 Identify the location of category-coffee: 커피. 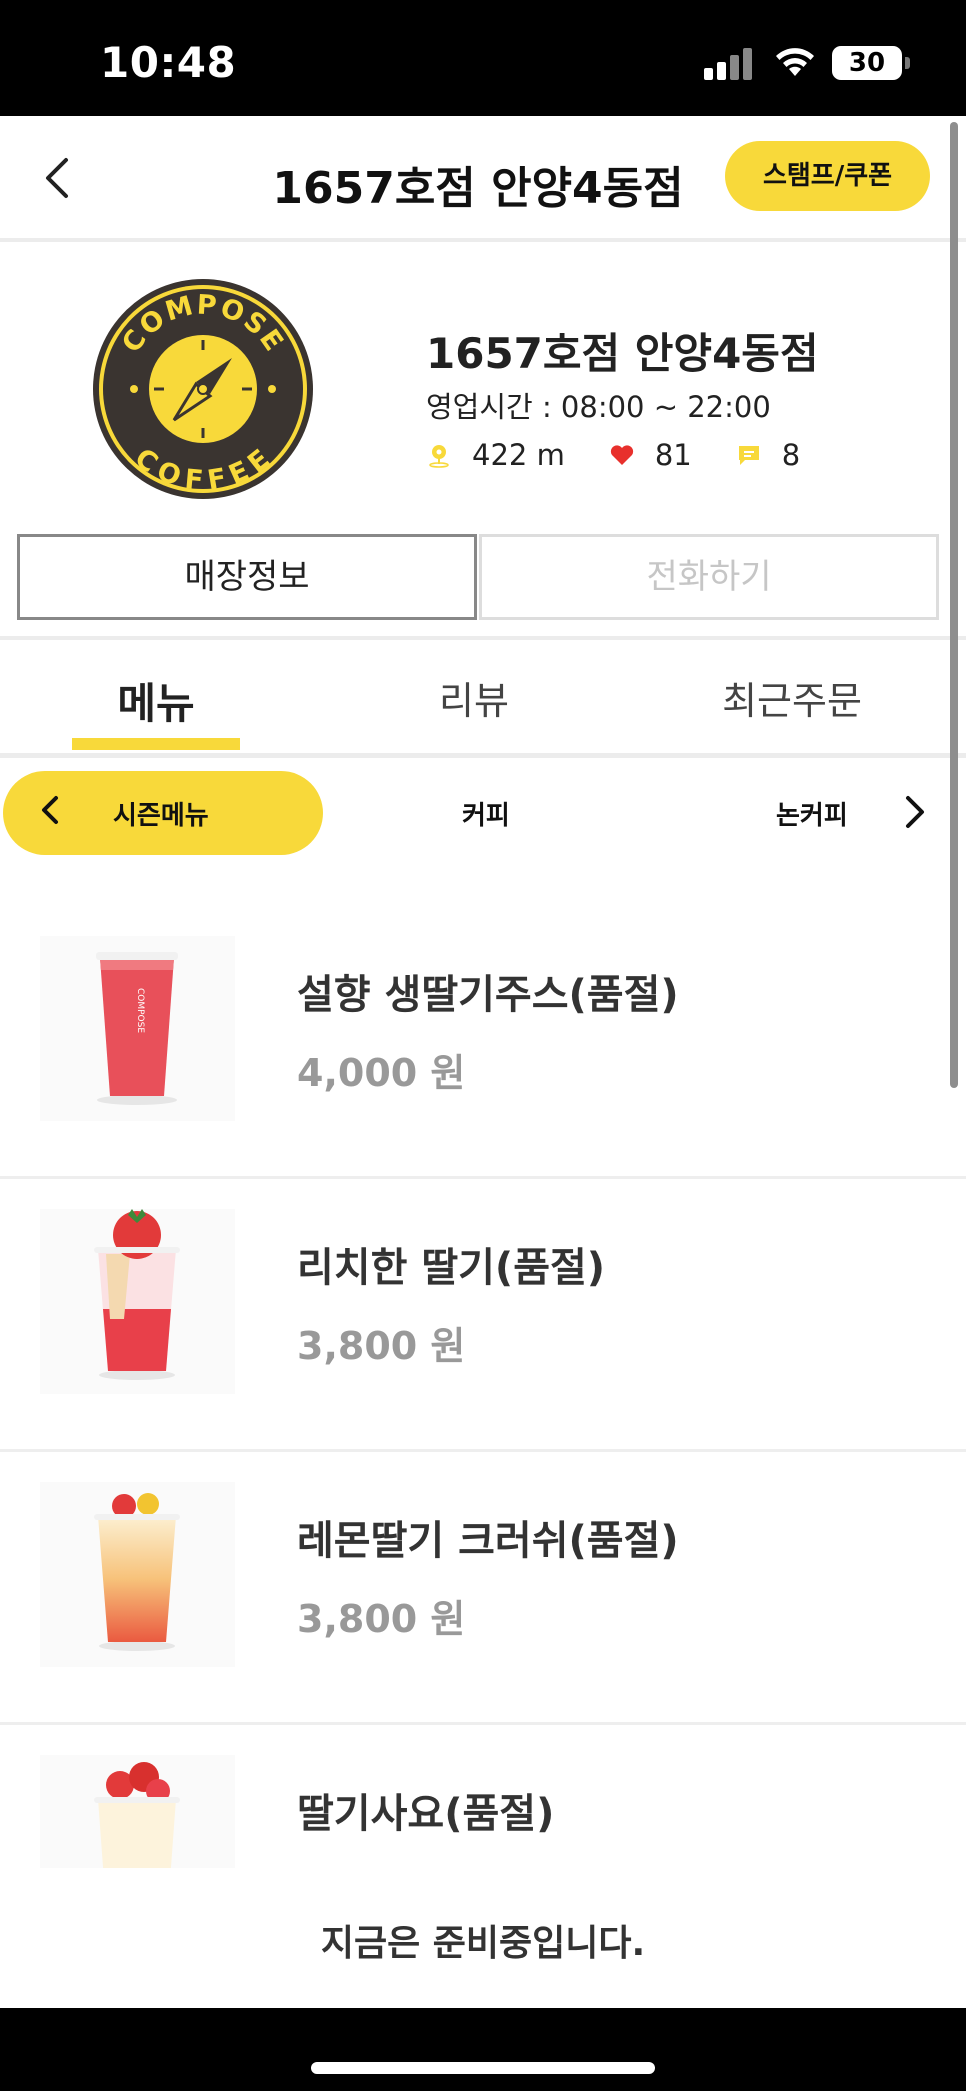
(486, 813).